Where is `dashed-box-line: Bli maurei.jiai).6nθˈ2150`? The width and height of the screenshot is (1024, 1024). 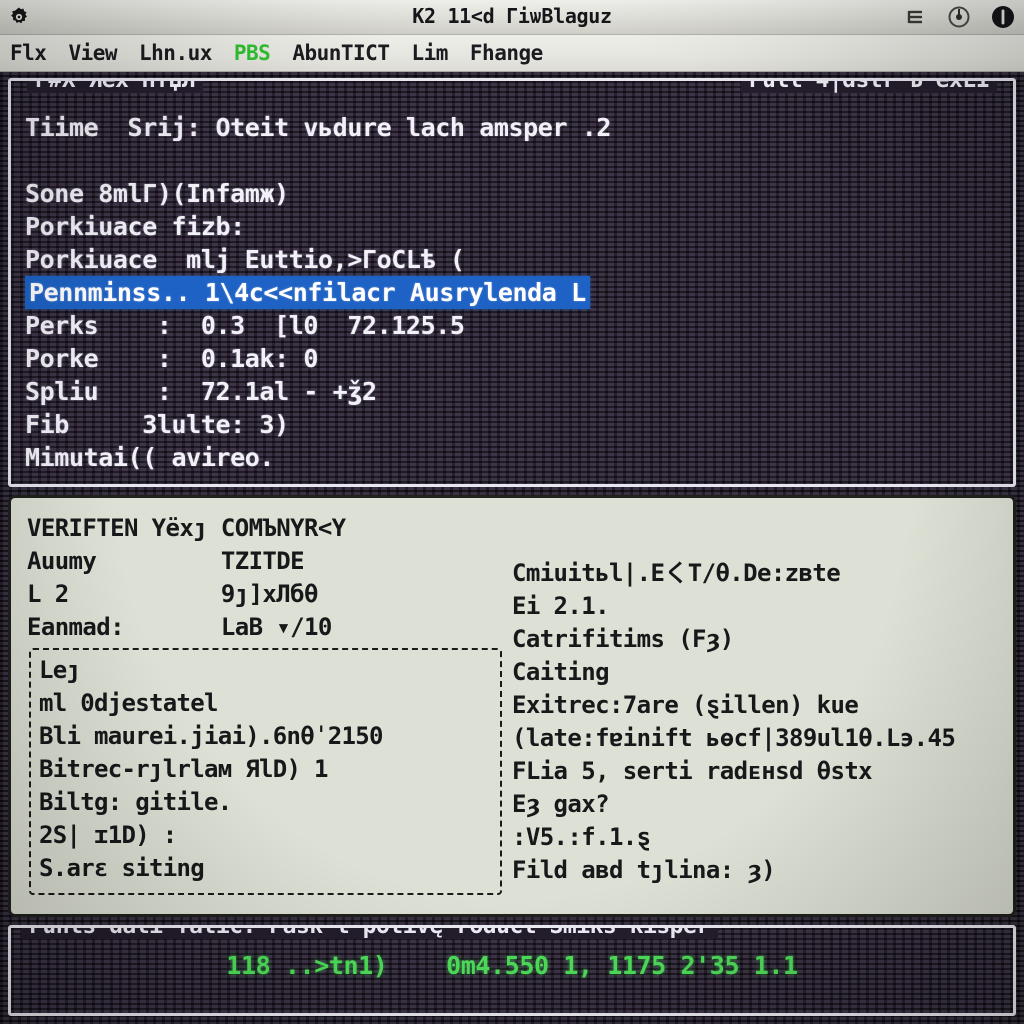 dashed-box-line: Bli maurei.jiai).6nθˈ2150 is located at coordinates (211, 736).